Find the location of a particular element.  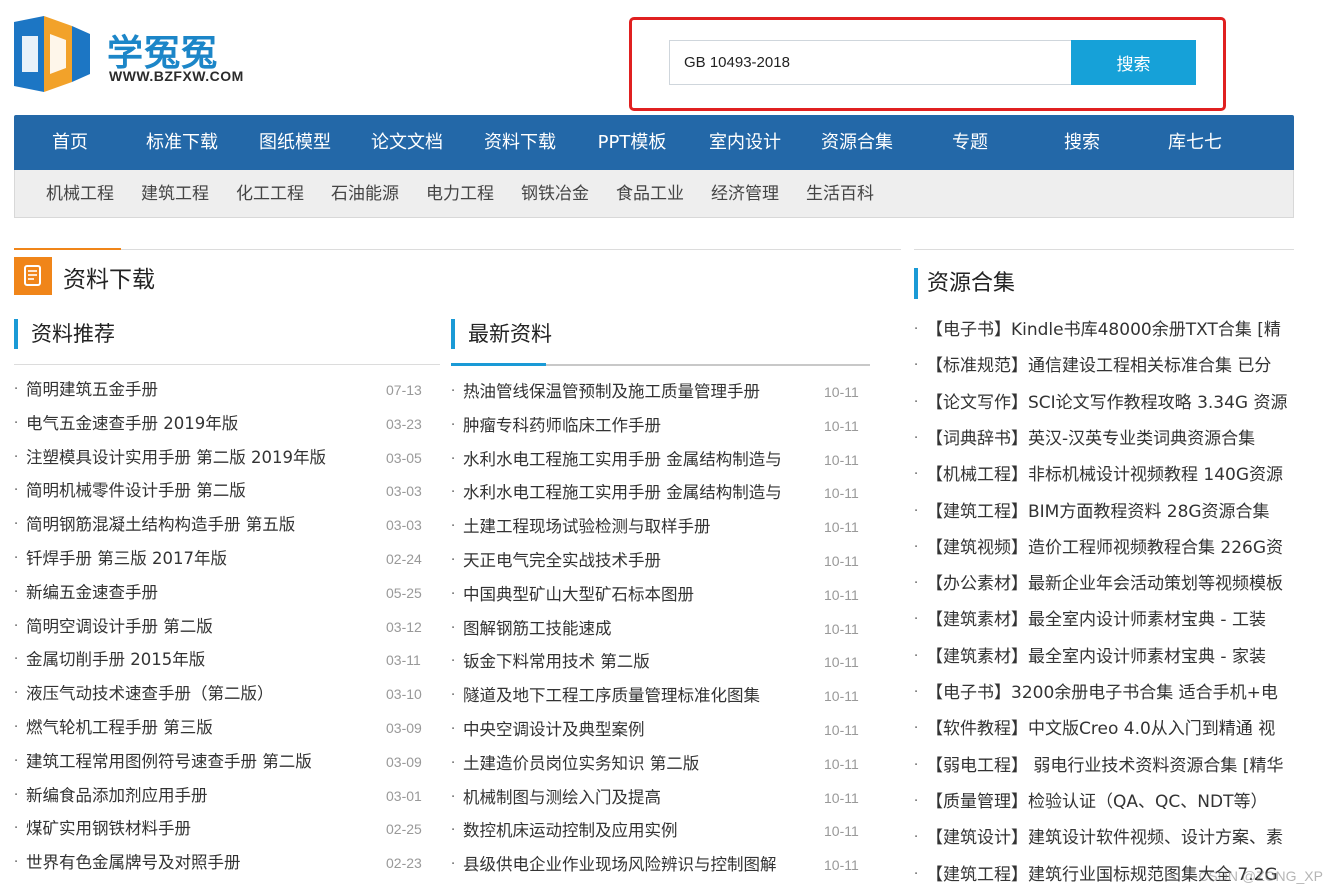

nav-item-ppt: PPT模板 is located at coordinates (632, 142).